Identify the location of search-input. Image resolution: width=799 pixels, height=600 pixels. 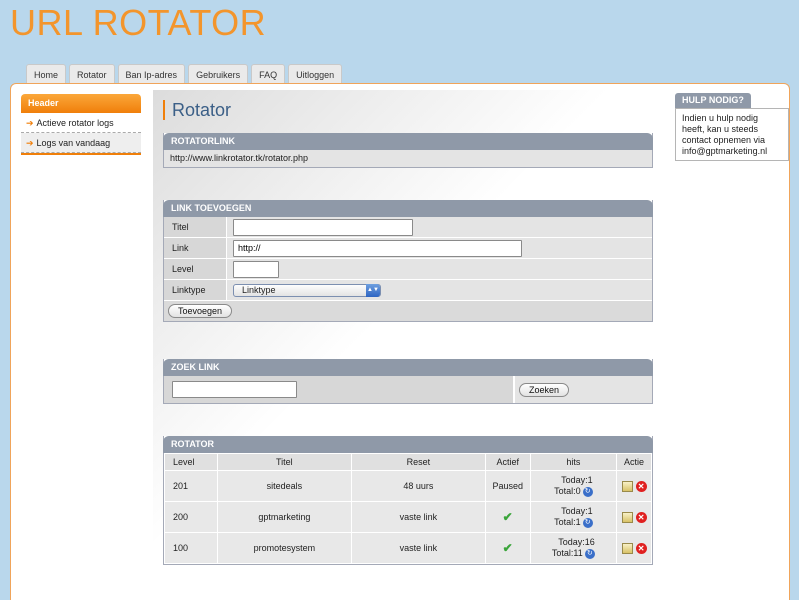
(234, 389).